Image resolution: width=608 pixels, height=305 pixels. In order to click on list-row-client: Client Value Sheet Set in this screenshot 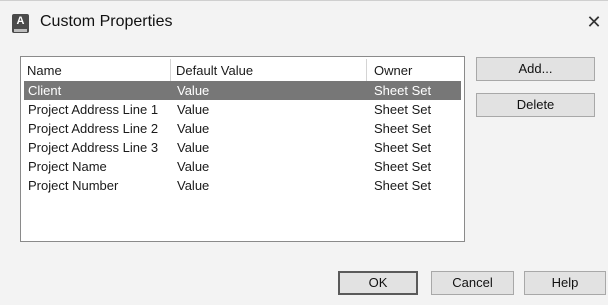, I will do `click(242, 90)`.